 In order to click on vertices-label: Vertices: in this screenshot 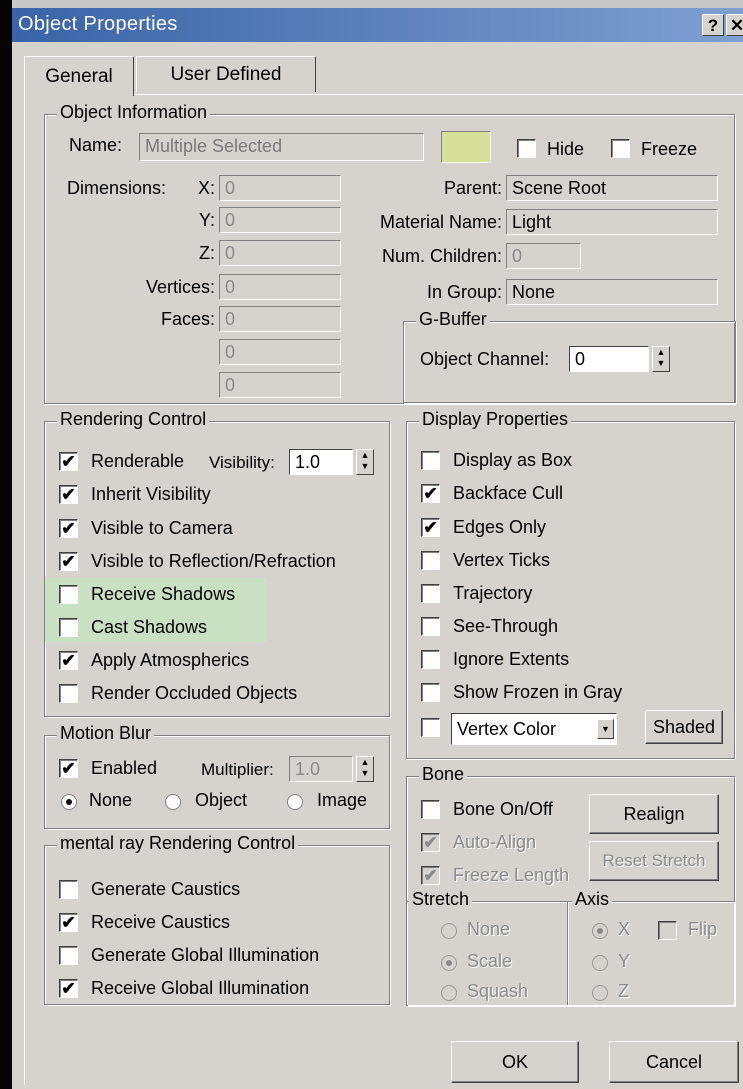, I will do `click(180, 287)`.